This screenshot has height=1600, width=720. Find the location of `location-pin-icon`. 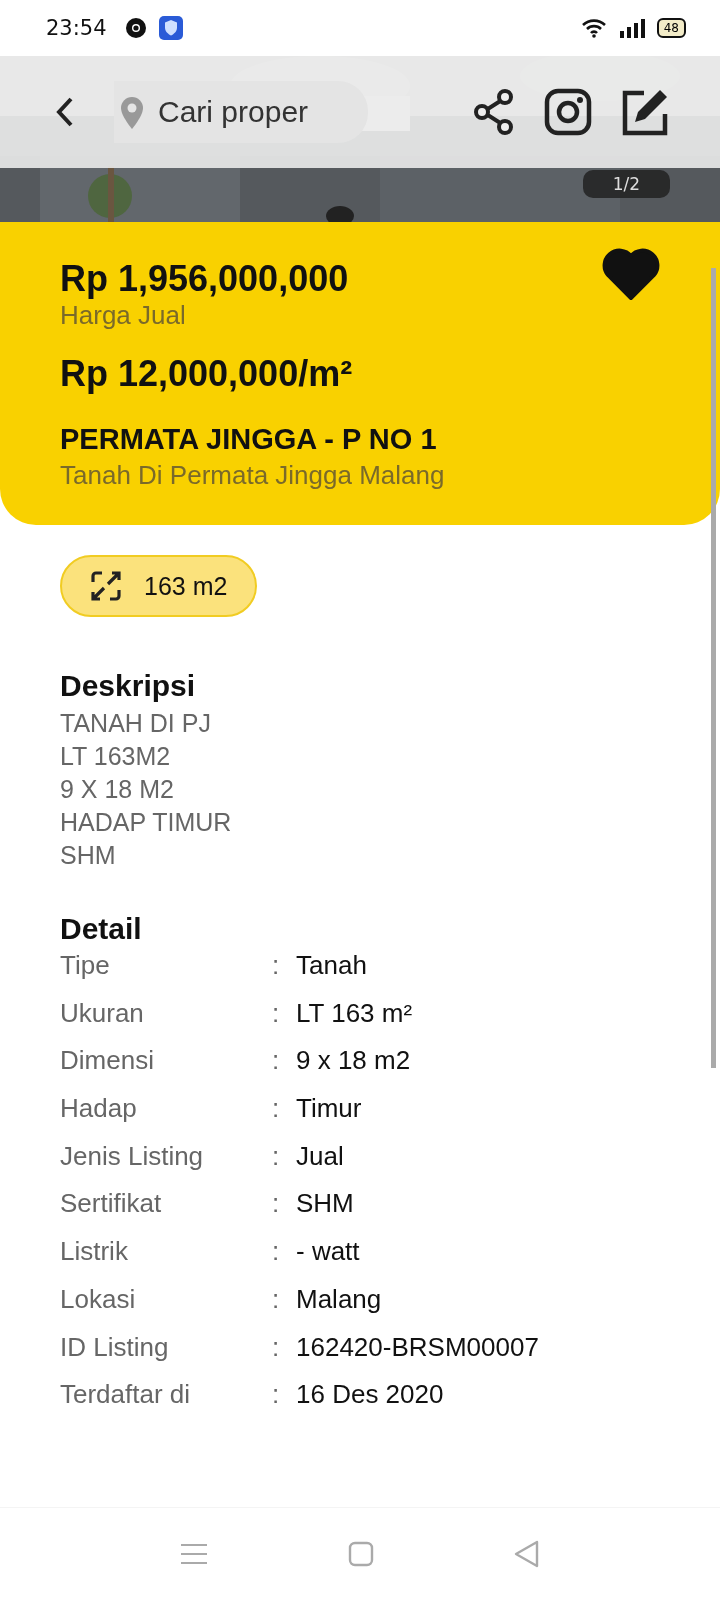

location-pin-icon is located at coordinates (132, 113).